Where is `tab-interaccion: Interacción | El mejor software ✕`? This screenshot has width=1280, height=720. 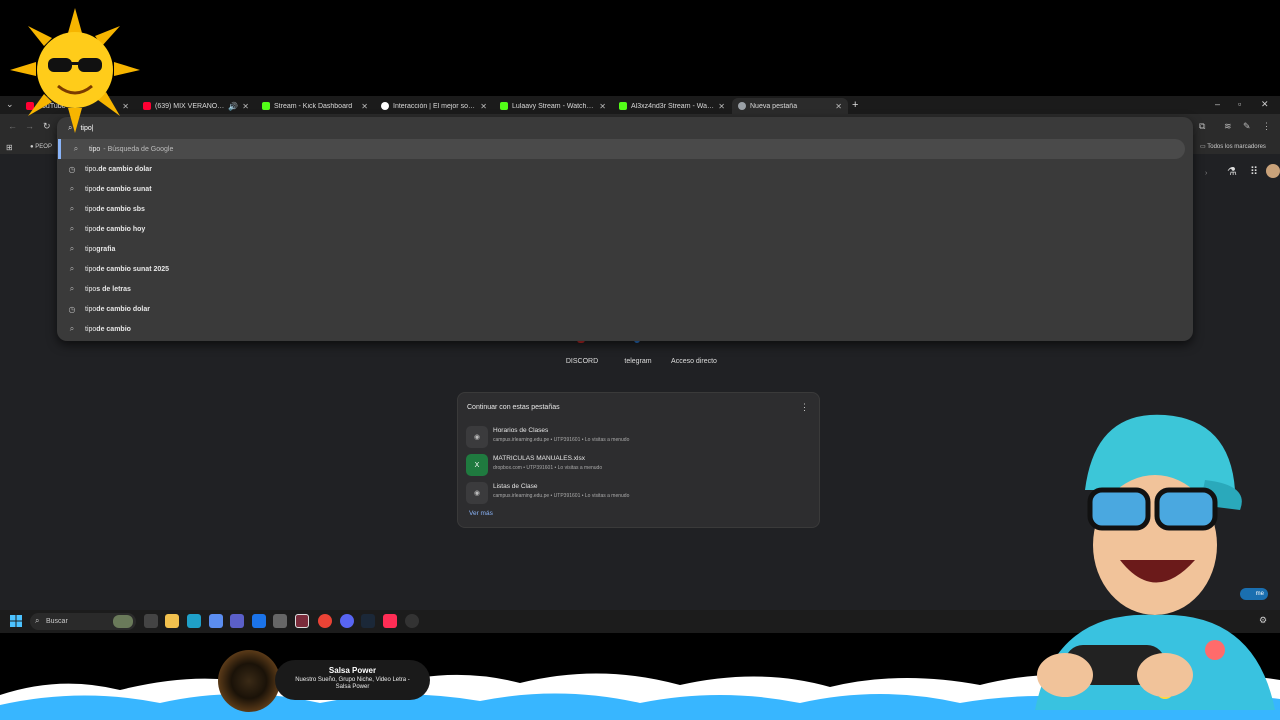
tab-interaccion: Interacción | El mejor software ✕ is located at coordinates (434, 106).